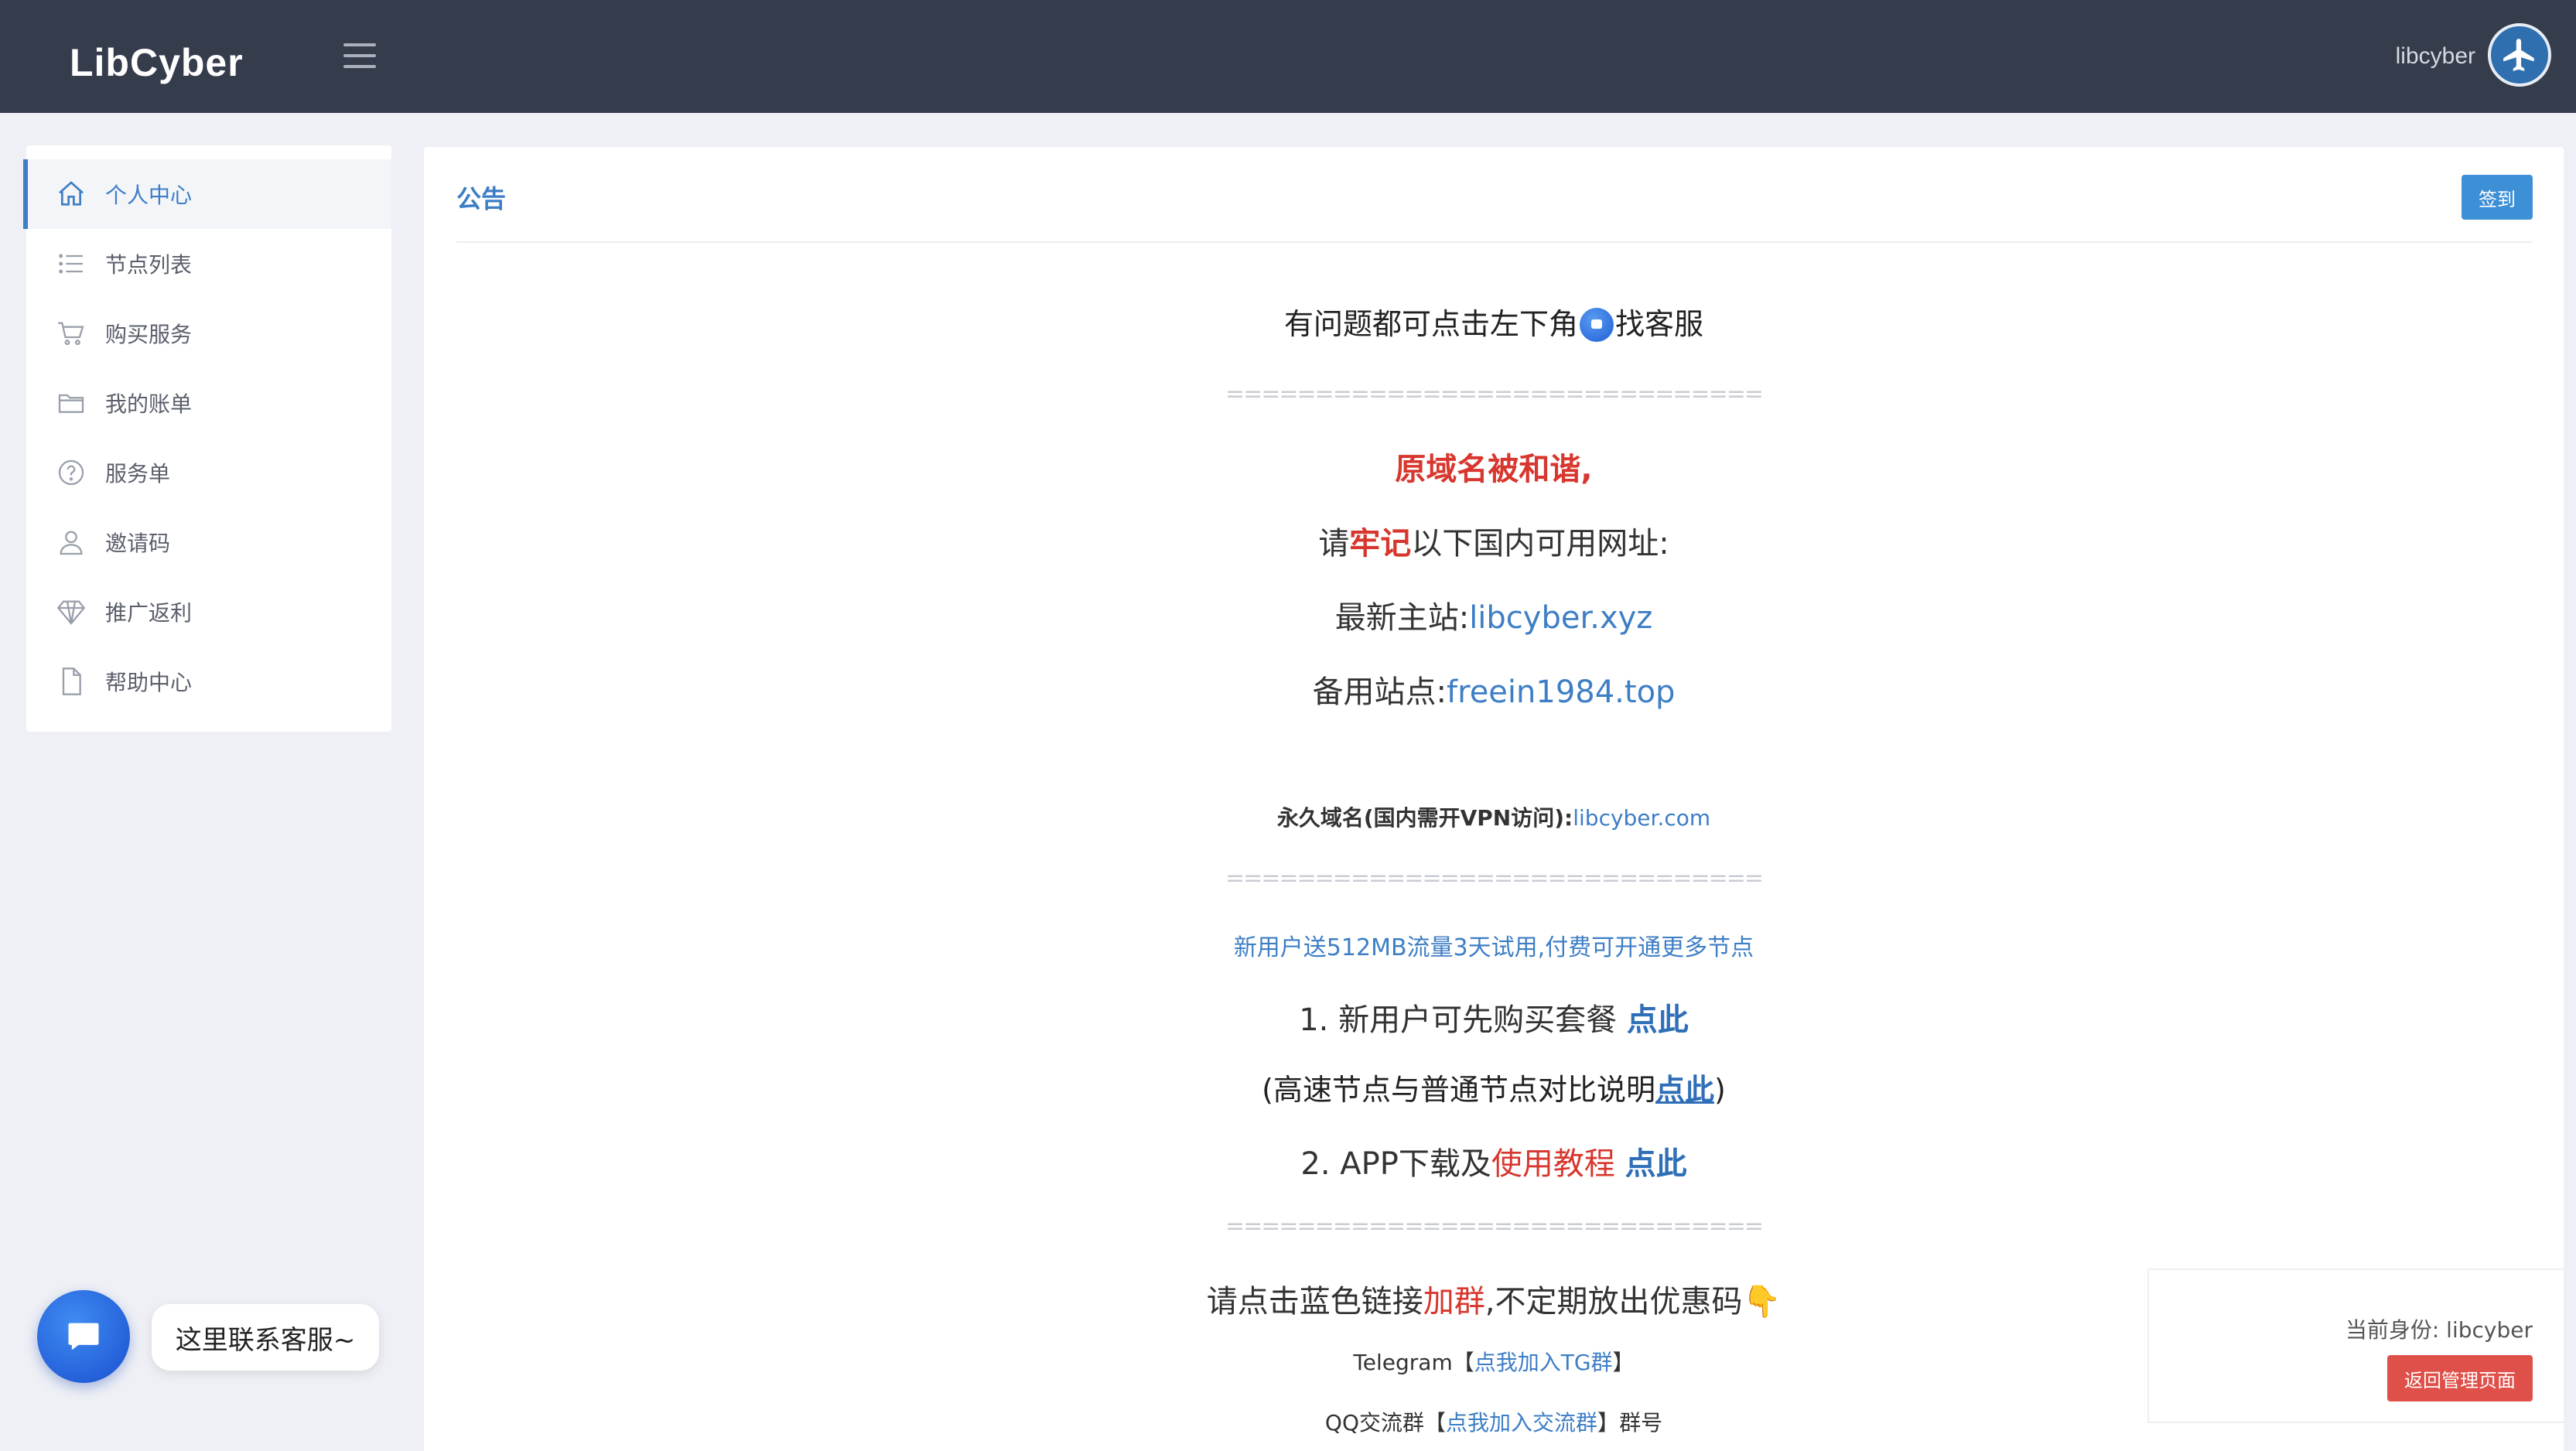  Describe the element at coordinates (1494, 470) in the screenshot. I see `domain-notice: 原域名被和谐,` at that location.